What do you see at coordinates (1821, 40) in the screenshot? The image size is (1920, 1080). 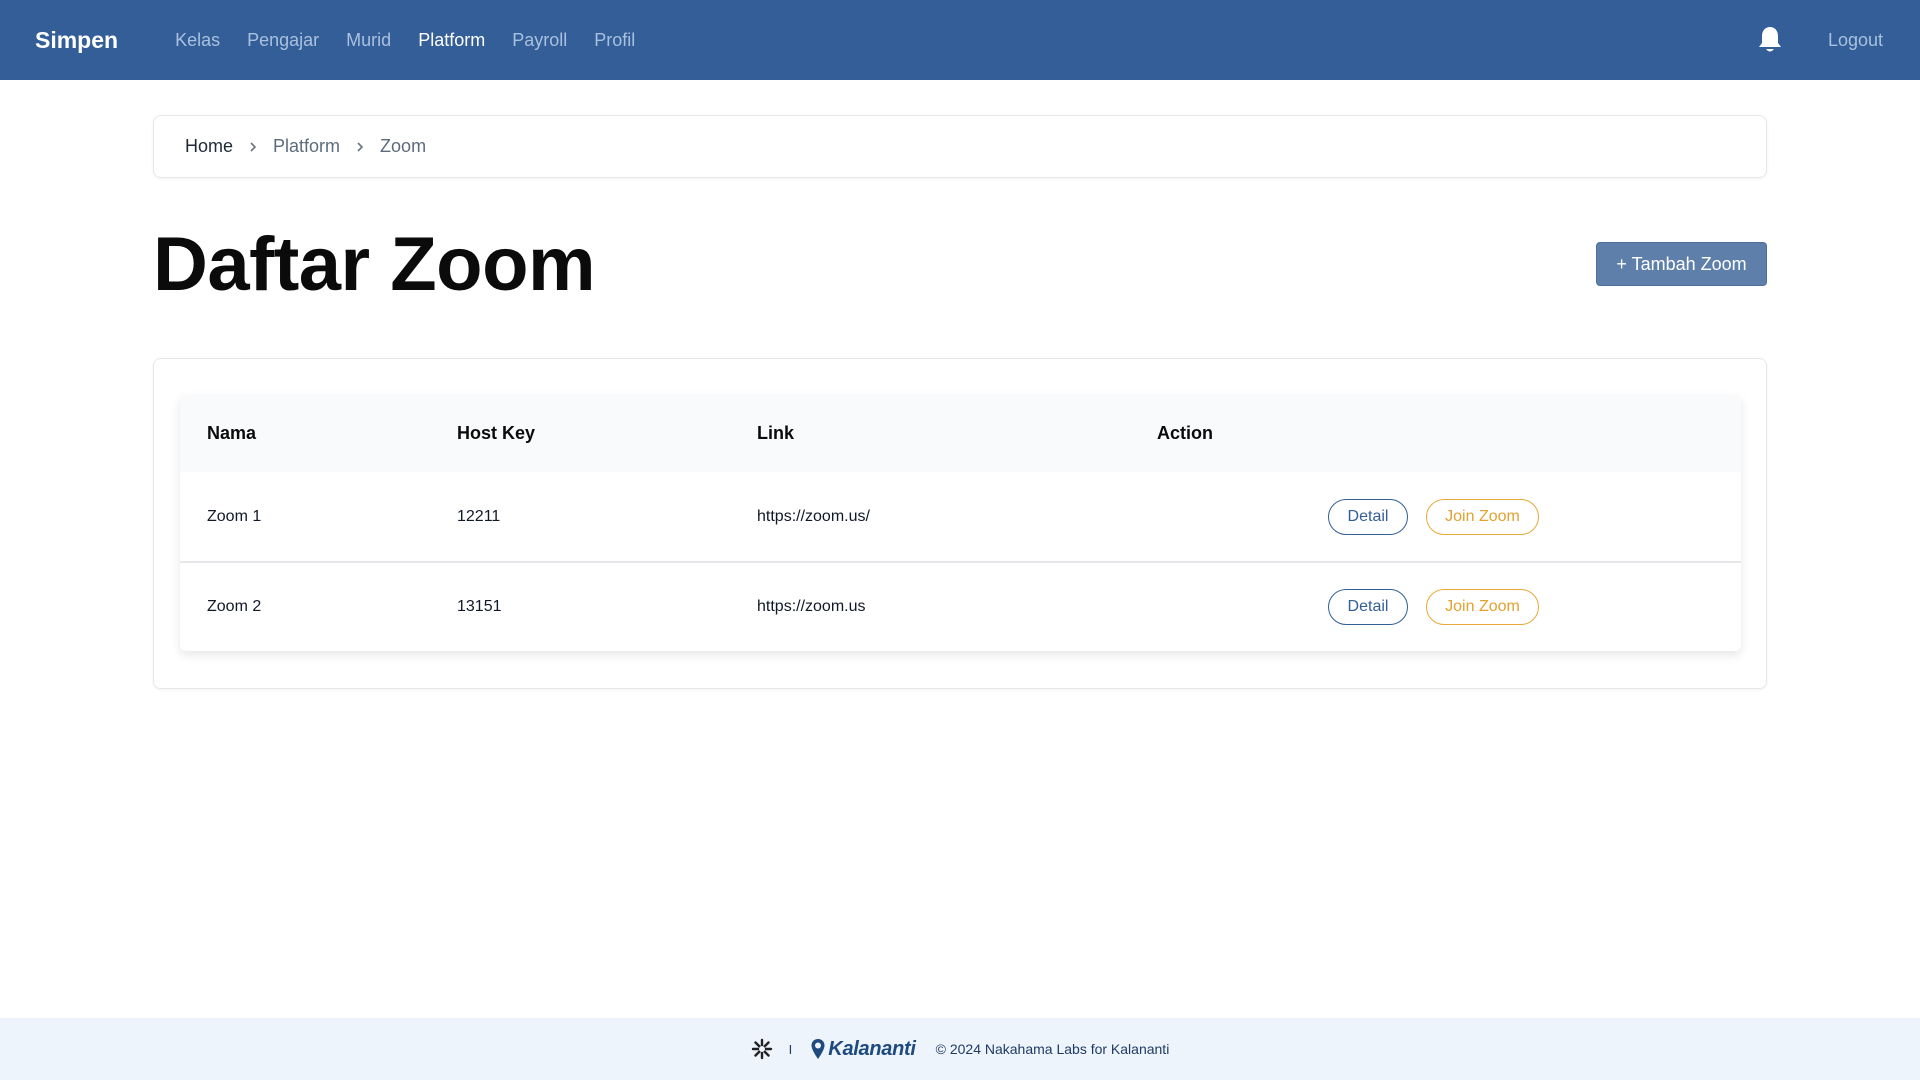 I see `nav-right: Logout` at bounding box center [1821, 40].